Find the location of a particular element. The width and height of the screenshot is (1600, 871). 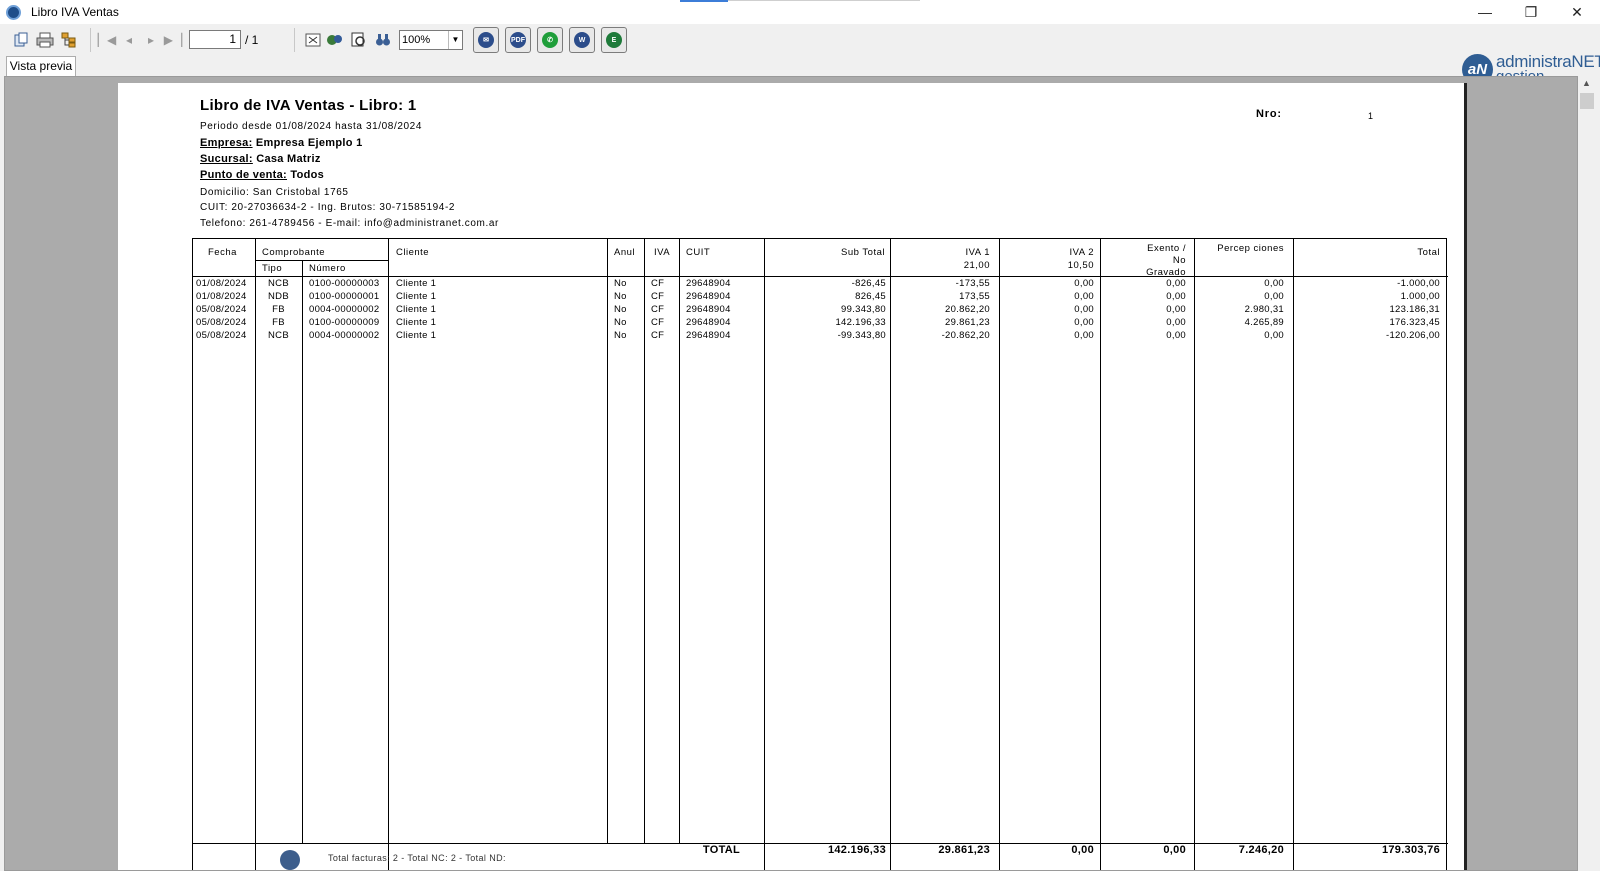

total-label: TOTAL is located at coordinates (721, 850).